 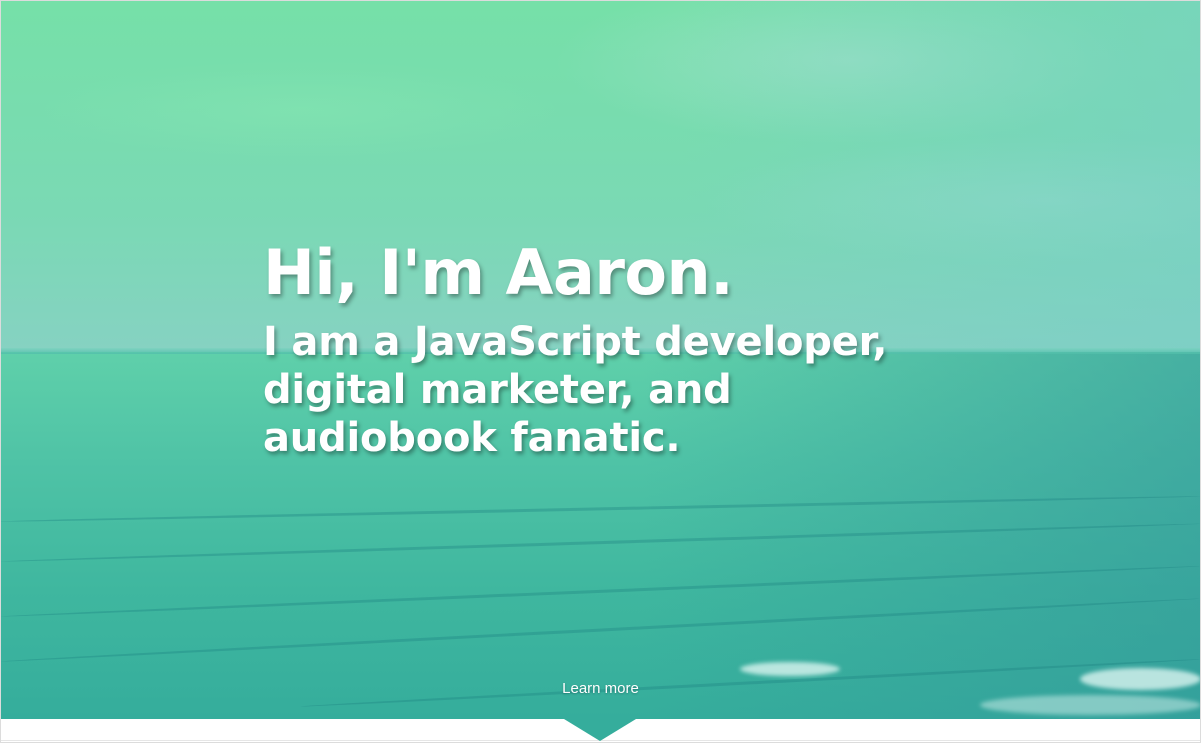 I want to click on learn-more-link: Learn more, so click(x=600, y=688).